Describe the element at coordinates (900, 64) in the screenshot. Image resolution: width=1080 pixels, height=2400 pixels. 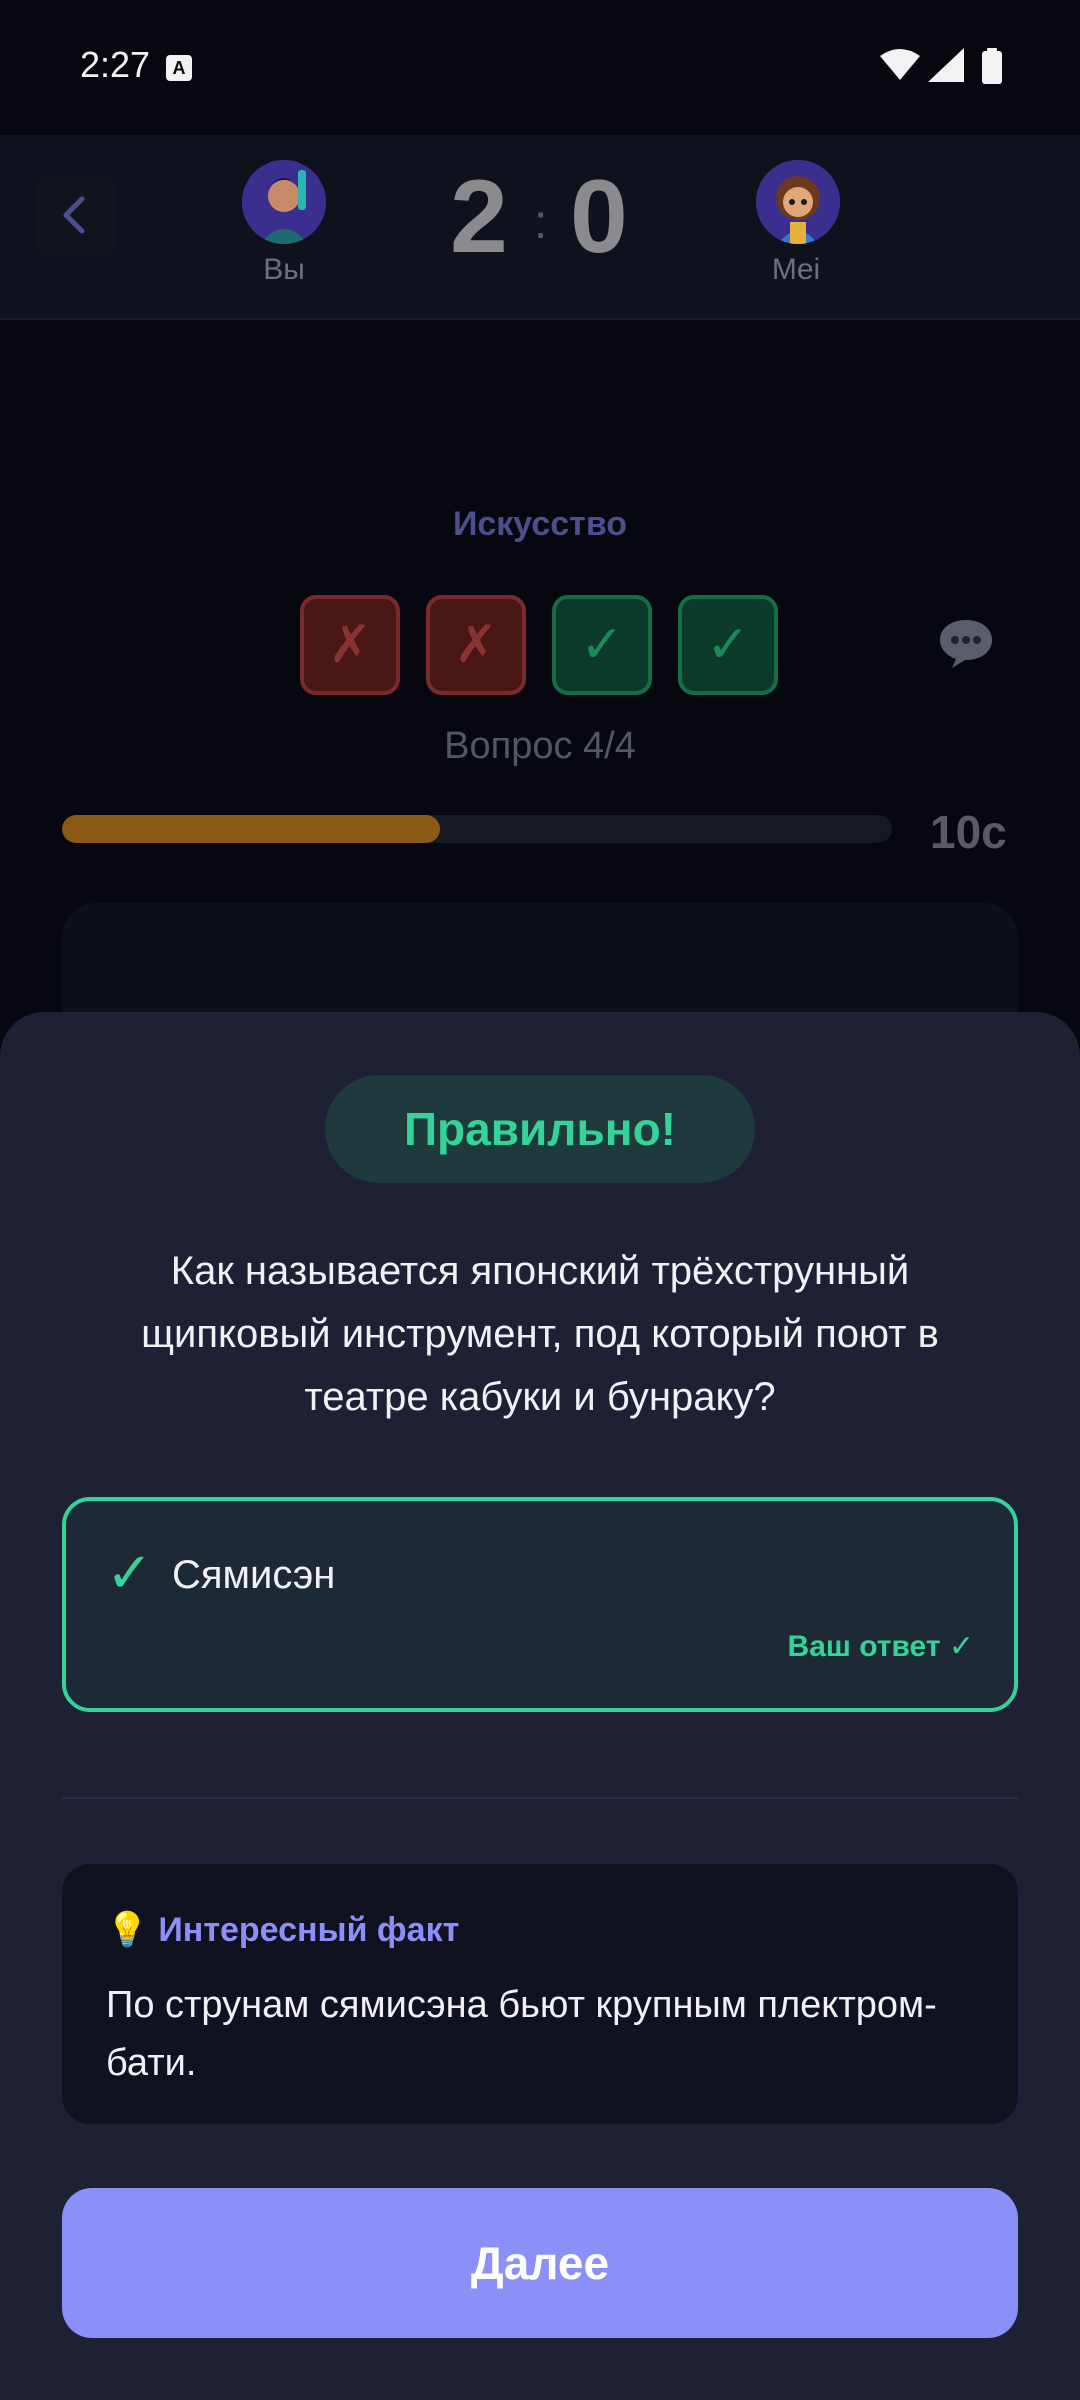
I see `wifi-icon` at that location.